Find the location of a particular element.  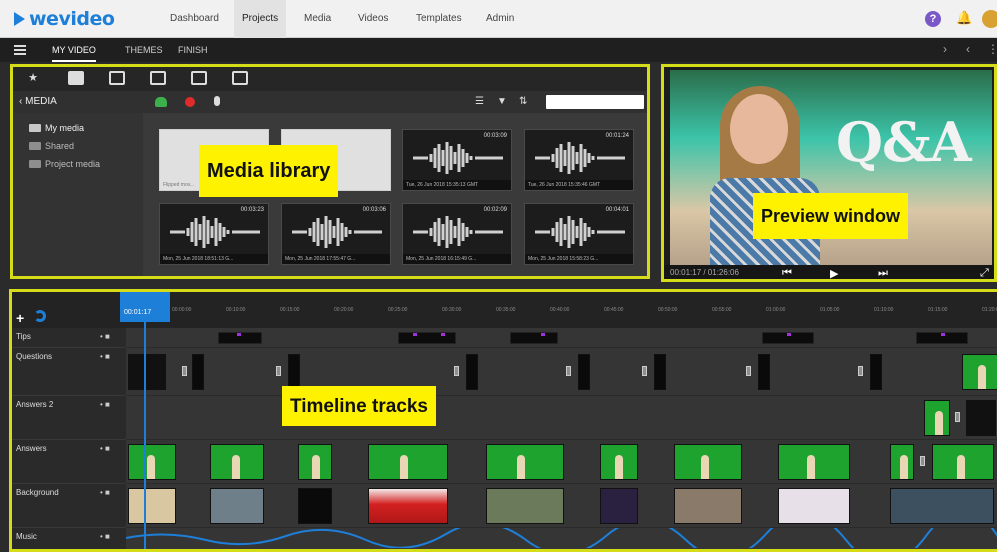

skip-forward-icon: ⏭ is located at coordinates (883, 273).